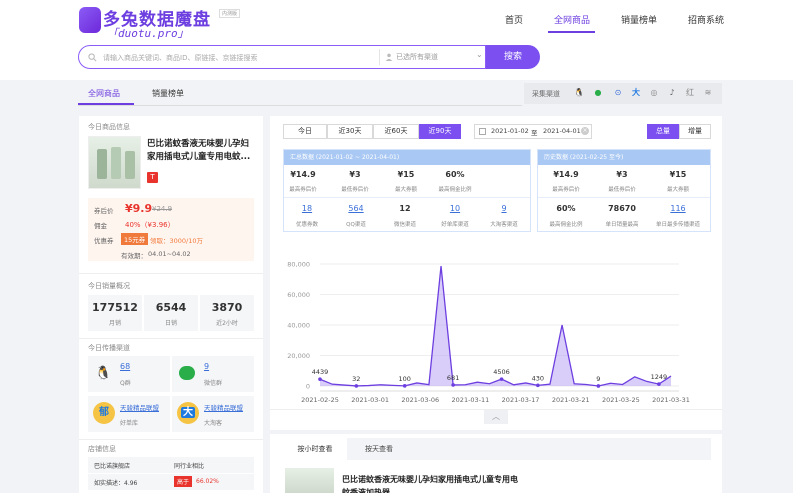  I want to click on more-icon: ≋, so click(708, 93).